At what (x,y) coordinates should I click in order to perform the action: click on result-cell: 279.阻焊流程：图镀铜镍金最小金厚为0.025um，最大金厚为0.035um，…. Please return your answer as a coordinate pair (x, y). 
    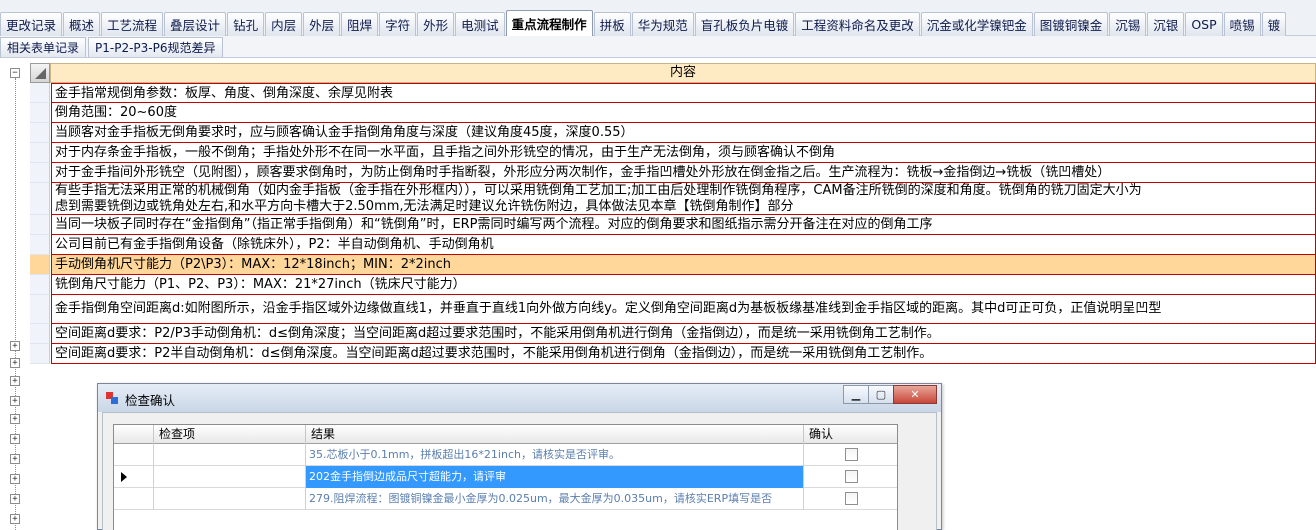
    Looking at the image, I should click on (555, 499).